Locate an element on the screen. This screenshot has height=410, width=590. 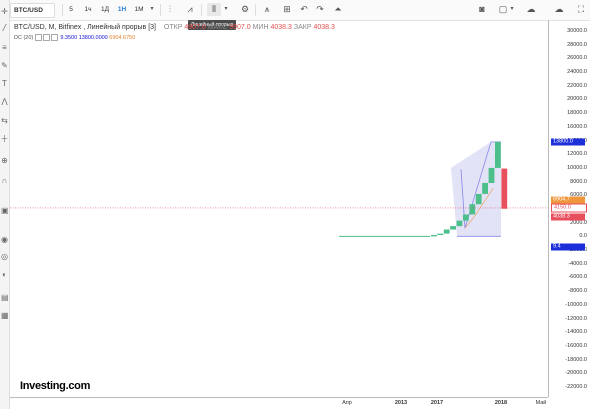
y-tick-label: 20000.0 is located at coordinates (577, 99).